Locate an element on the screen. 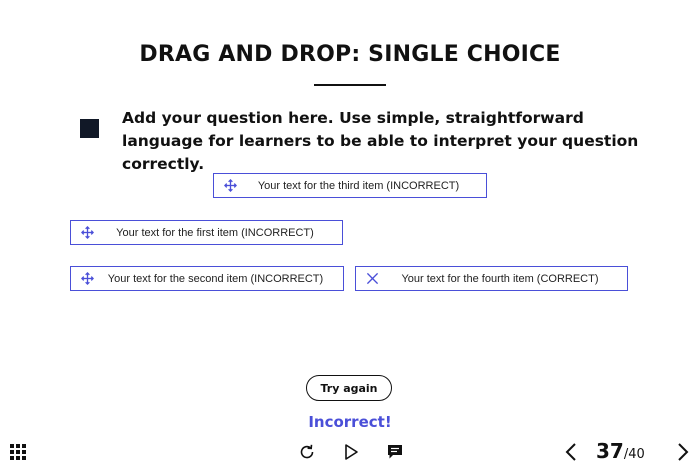 Image resolution: width=700 pixels, height=470 pixels. drag-item-fourth: Your text for the fourth item (CORRECT) is located at coordinates (491, 278).